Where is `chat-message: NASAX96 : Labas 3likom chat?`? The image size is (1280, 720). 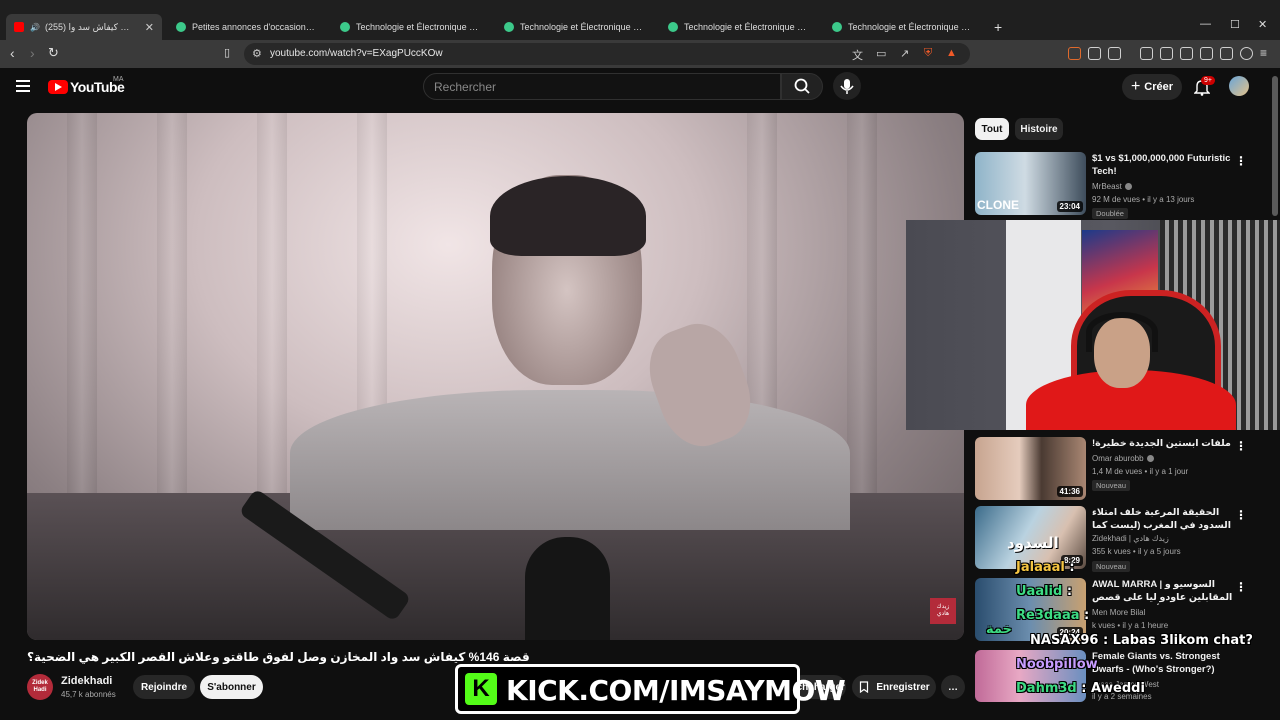 chat-message: NASAX96 : Labas 3likom chat? is located at coordinates (1141, 640).